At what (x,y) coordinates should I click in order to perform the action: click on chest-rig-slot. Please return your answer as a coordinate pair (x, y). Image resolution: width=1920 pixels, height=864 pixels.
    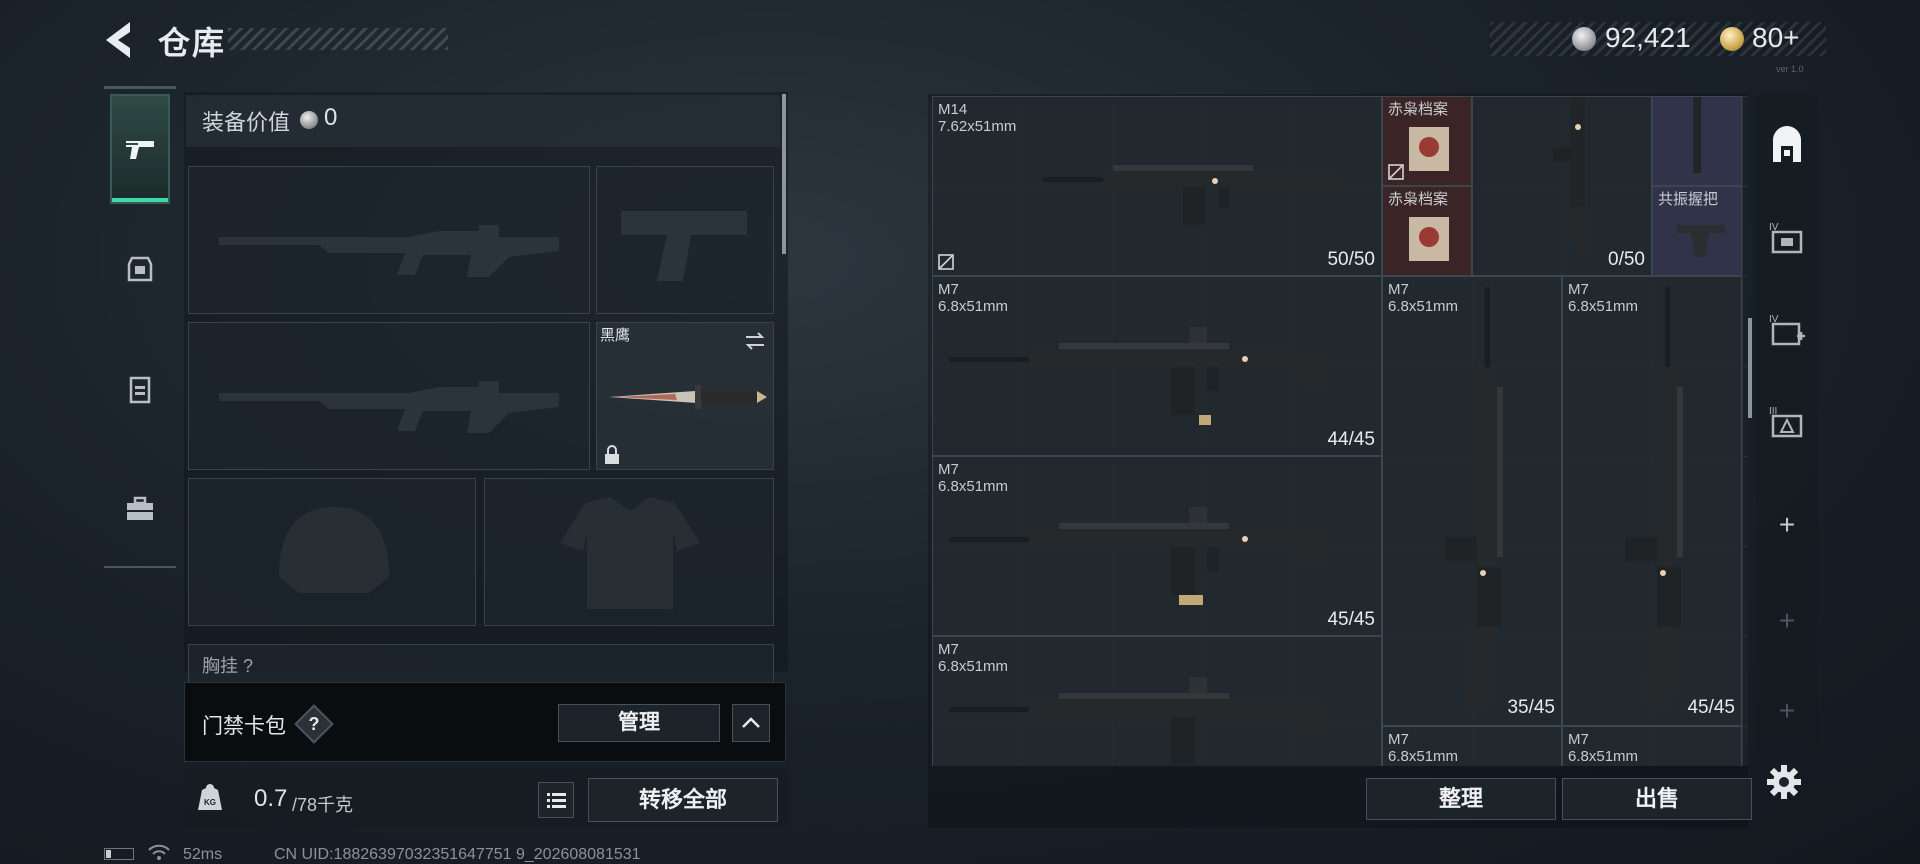
    Looking at the image, I should click on (481, 664).